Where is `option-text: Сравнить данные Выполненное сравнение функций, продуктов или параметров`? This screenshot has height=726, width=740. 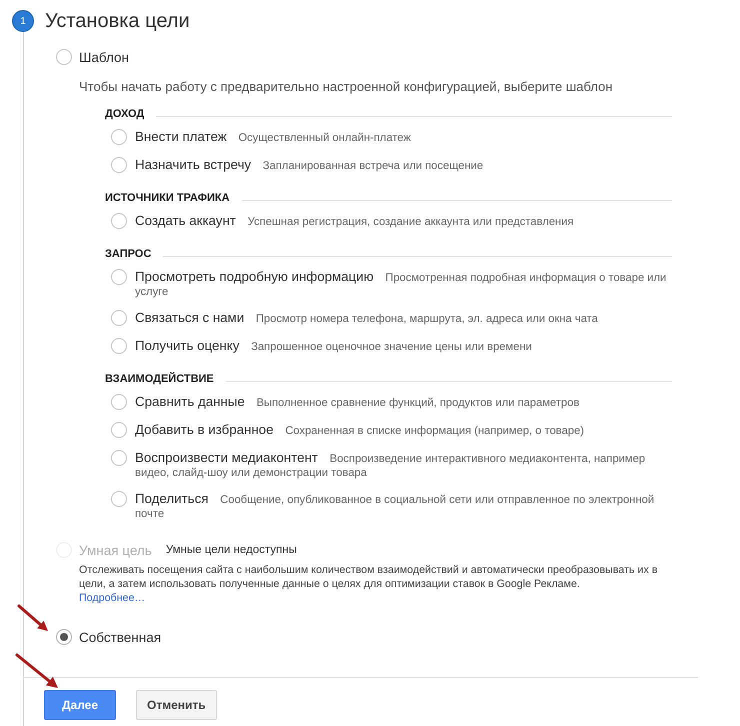
option-text: Сравнить данные Выполненное сравнение функций, продуктов или параметров is located at coordinates (357, 402).